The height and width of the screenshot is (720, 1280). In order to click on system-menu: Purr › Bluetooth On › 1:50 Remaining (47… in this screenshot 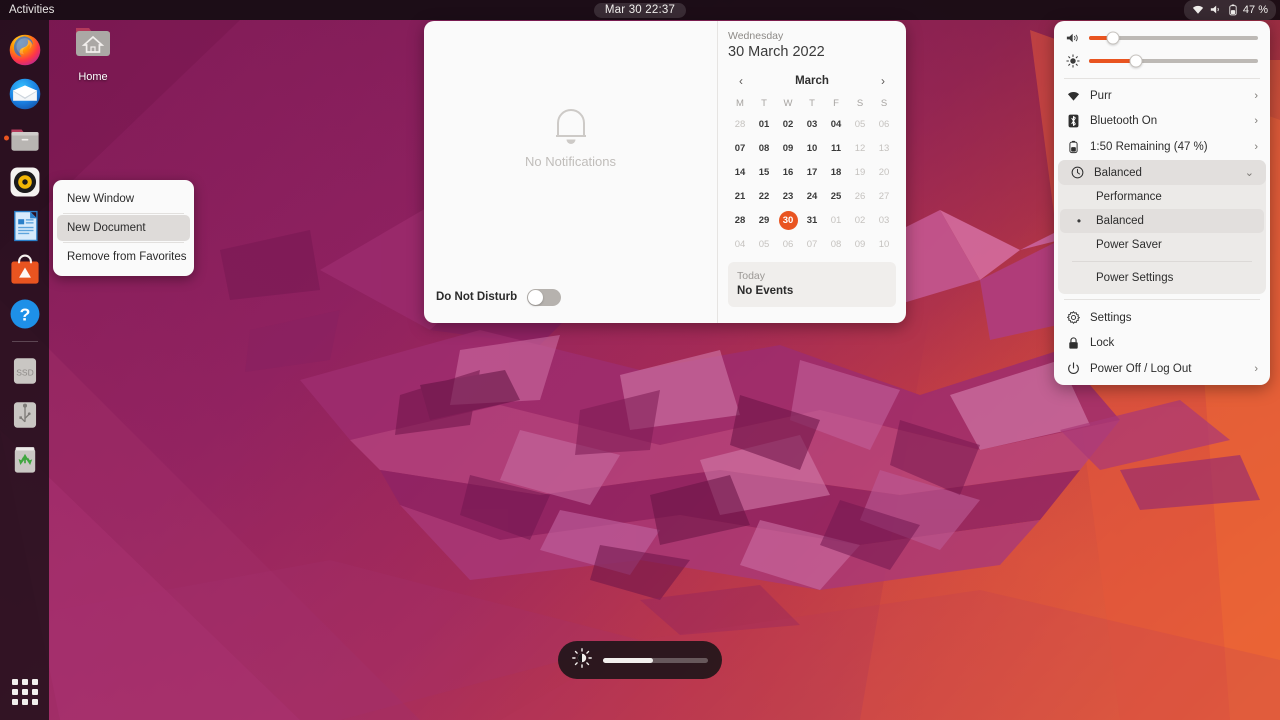, I will do `click(1162, 203)`.